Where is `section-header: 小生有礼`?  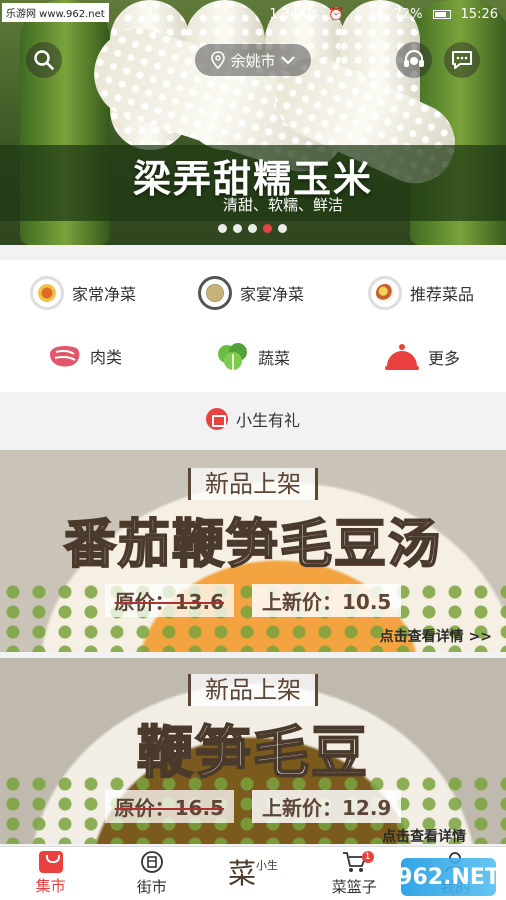
section-header: 小生有礼 is located at coordinates (253, 419).